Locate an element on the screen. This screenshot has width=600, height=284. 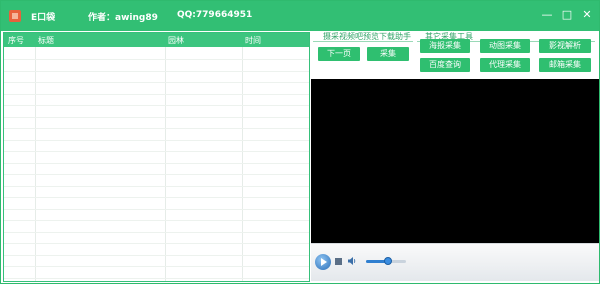
proxy-collect-button: 代理采集 is located at coordinates (505, 65).